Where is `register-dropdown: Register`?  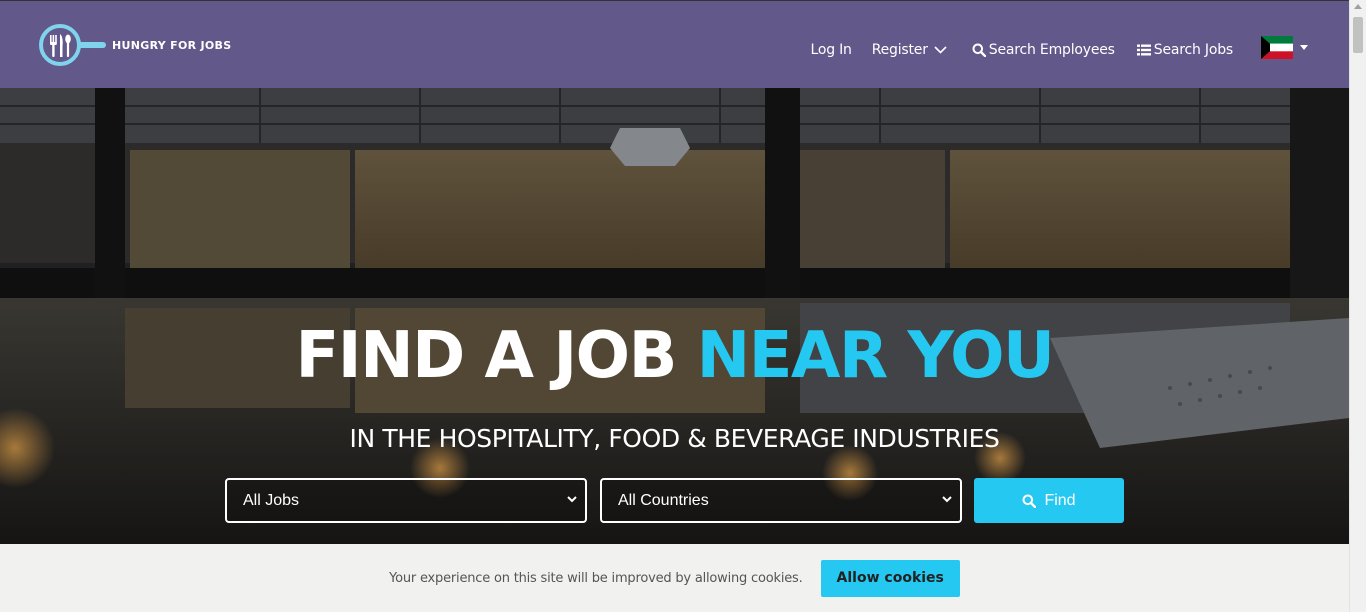 register-dropdown: Register is located at coordinates (911, 50).